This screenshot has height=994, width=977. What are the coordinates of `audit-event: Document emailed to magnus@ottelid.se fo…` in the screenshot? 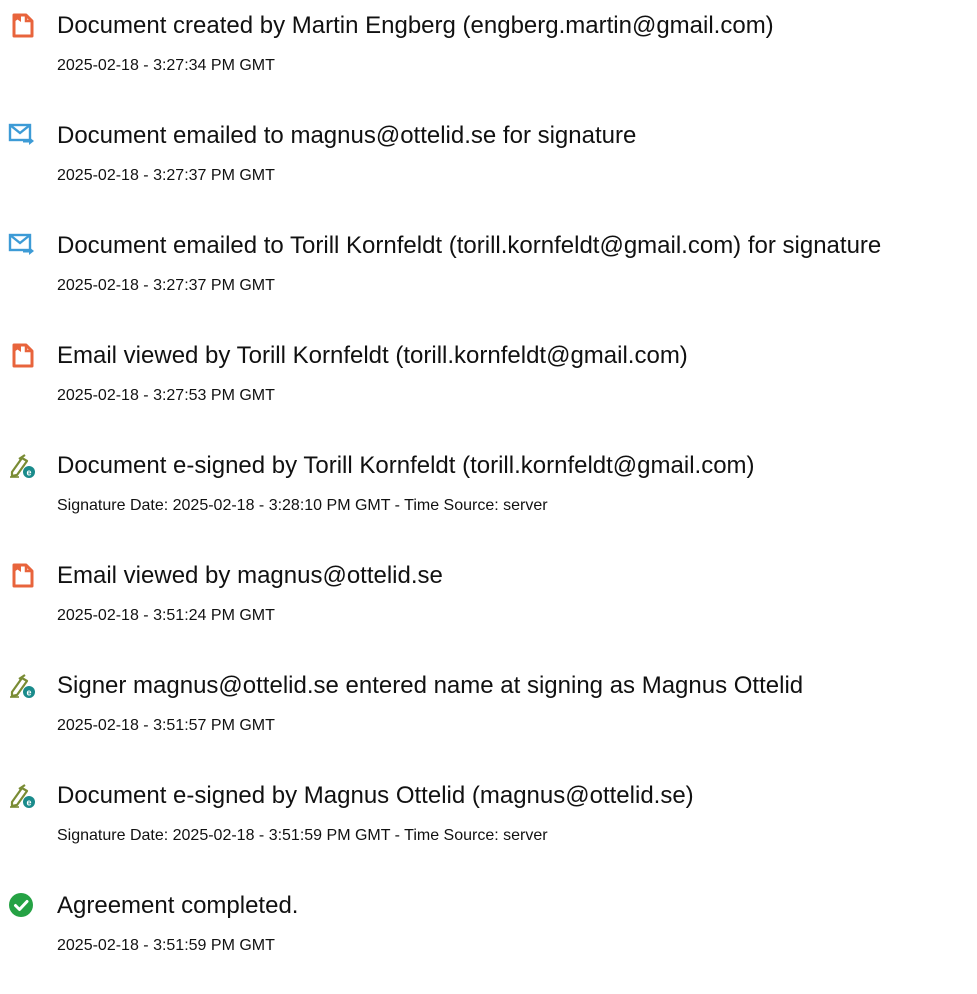 It's located at (488, 165).